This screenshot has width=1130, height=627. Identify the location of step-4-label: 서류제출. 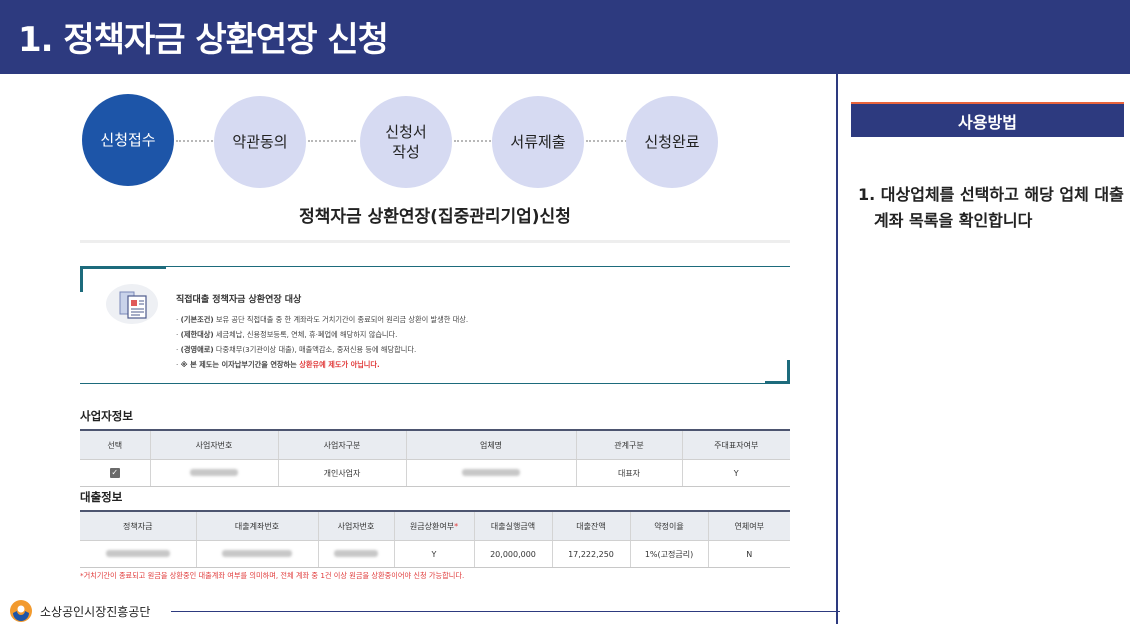
(538, 142).